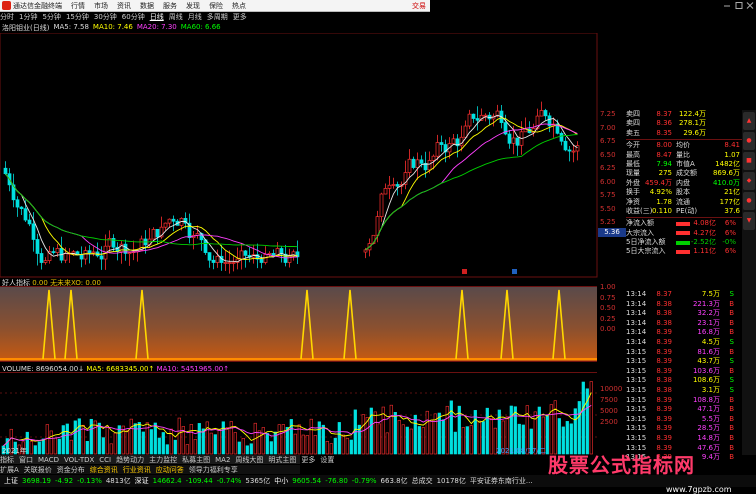 The image size is (756, 494). I want to click on indicator-tab: MA2, so click(222, 460).